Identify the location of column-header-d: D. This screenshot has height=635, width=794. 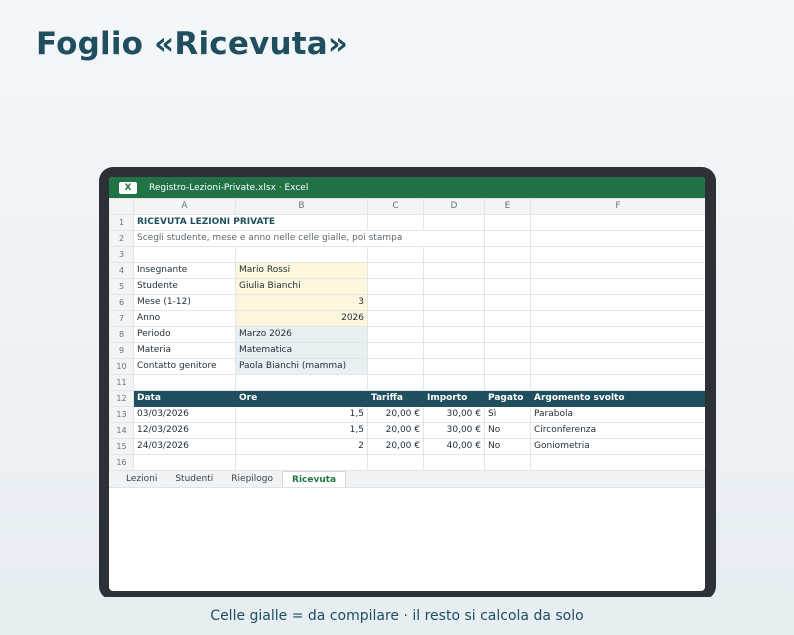
(454, 206).